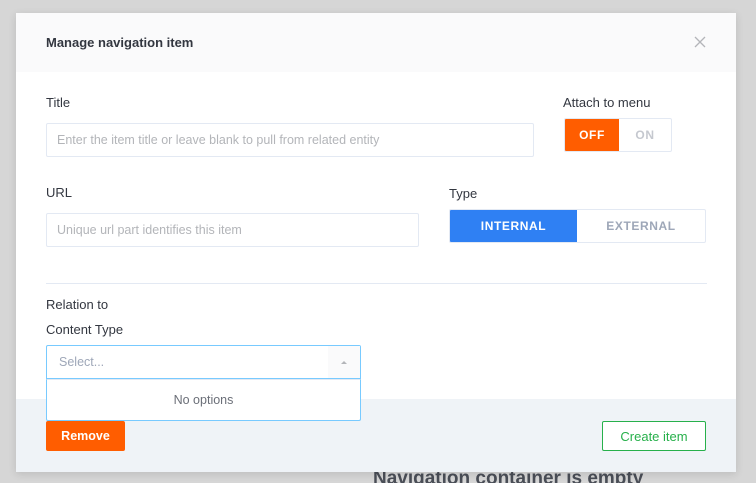  I want to click on attach-on-option: ON, so click(645, 135).